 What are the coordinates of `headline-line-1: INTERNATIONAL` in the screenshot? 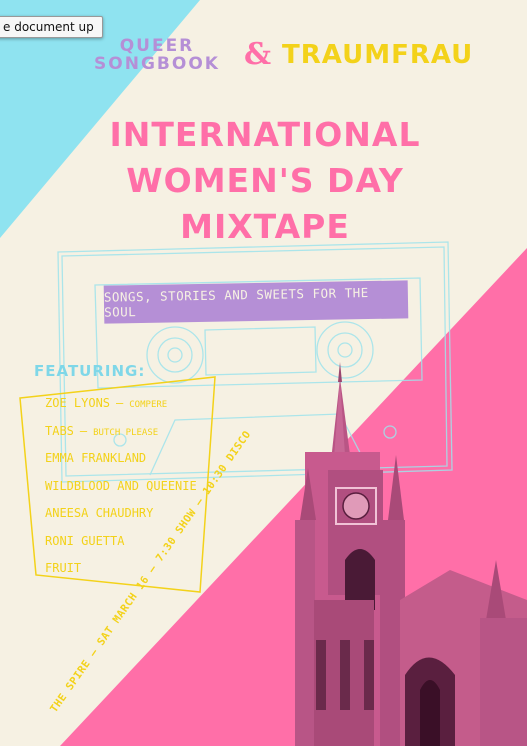 It's located at (265, 134).